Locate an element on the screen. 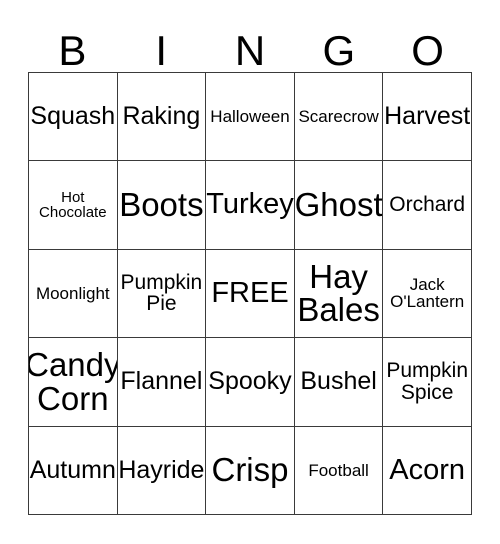  bingo-cell-label: Bushel is located at coordinates (338, 381).